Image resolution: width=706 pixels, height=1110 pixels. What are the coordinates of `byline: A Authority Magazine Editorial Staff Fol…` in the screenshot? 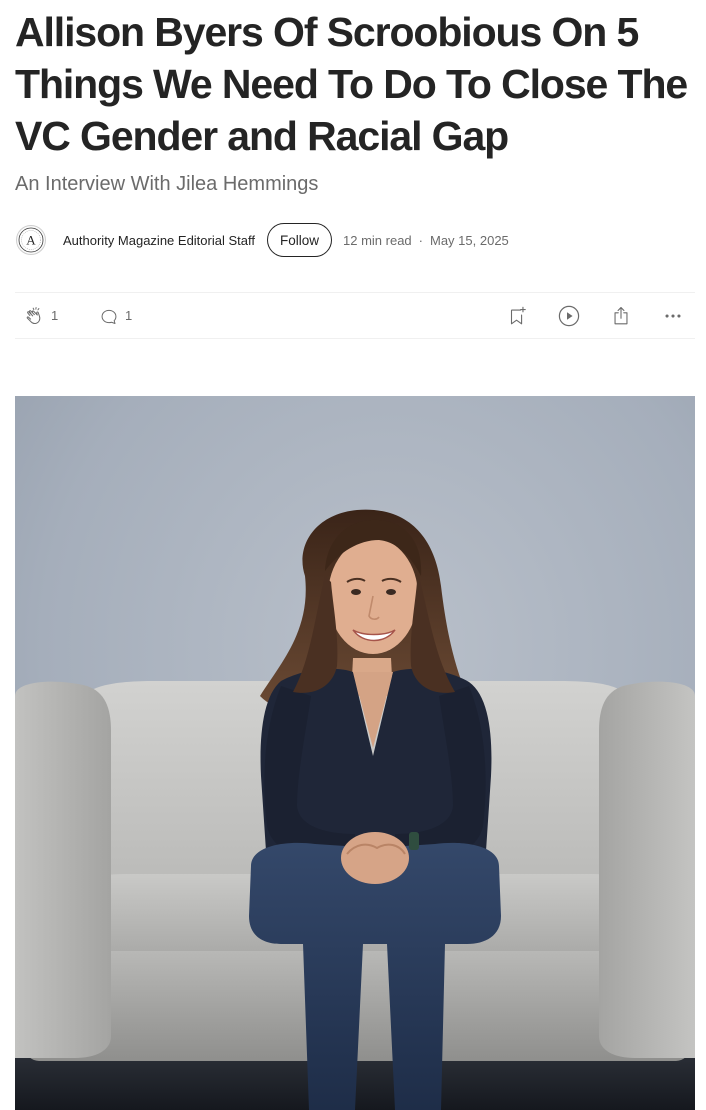 It's located at (262, 240).